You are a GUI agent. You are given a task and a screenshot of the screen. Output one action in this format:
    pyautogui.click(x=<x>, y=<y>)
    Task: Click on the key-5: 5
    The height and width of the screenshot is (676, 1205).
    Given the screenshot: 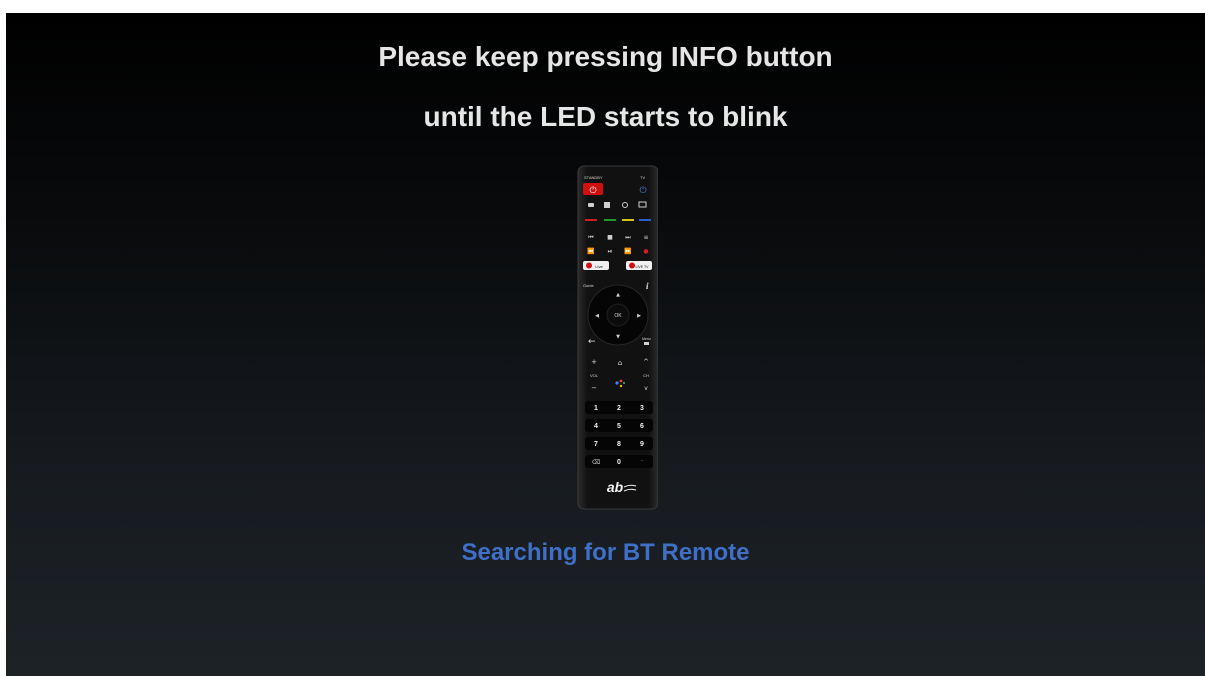 What is the action you would take?
    pyautogui.click(x=619, y=426)
    